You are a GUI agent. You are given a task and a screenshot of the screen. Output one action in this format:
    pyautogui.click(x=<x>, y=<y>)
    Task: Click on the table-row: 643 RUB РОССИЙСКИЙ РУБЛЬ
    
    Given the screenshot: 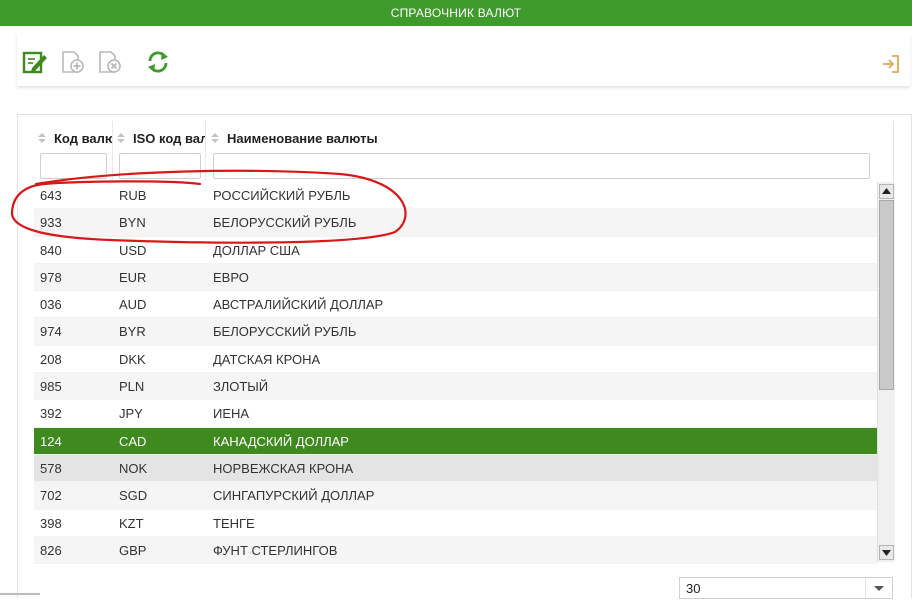 What is the action you would take?
    pyautogui.click(x=455, y=196)
    